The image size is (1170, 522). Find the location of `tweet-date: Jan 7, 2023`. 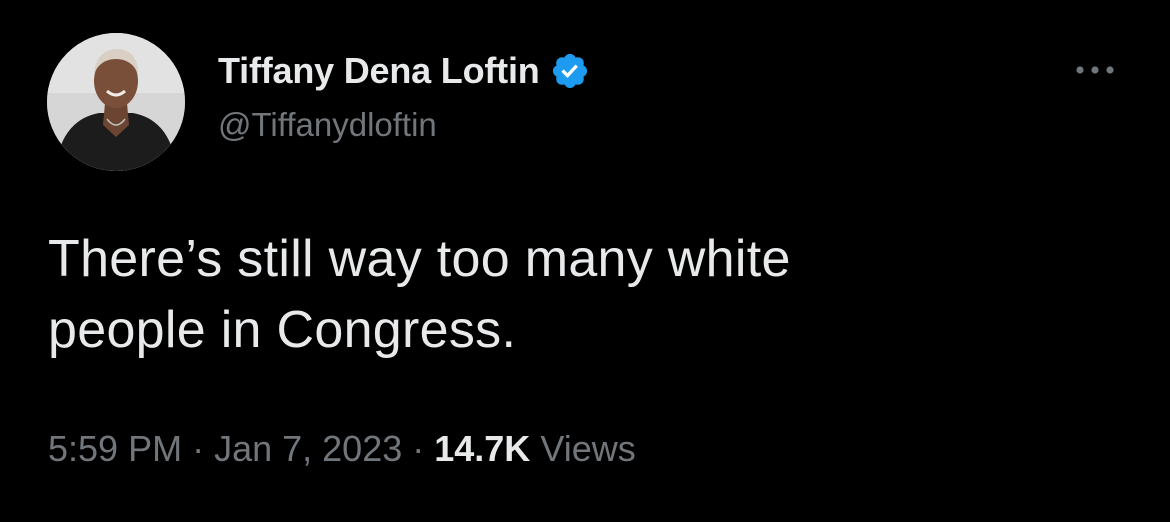

tweet-date: Jan 7, 2023 is located at coordinates (308, 448).